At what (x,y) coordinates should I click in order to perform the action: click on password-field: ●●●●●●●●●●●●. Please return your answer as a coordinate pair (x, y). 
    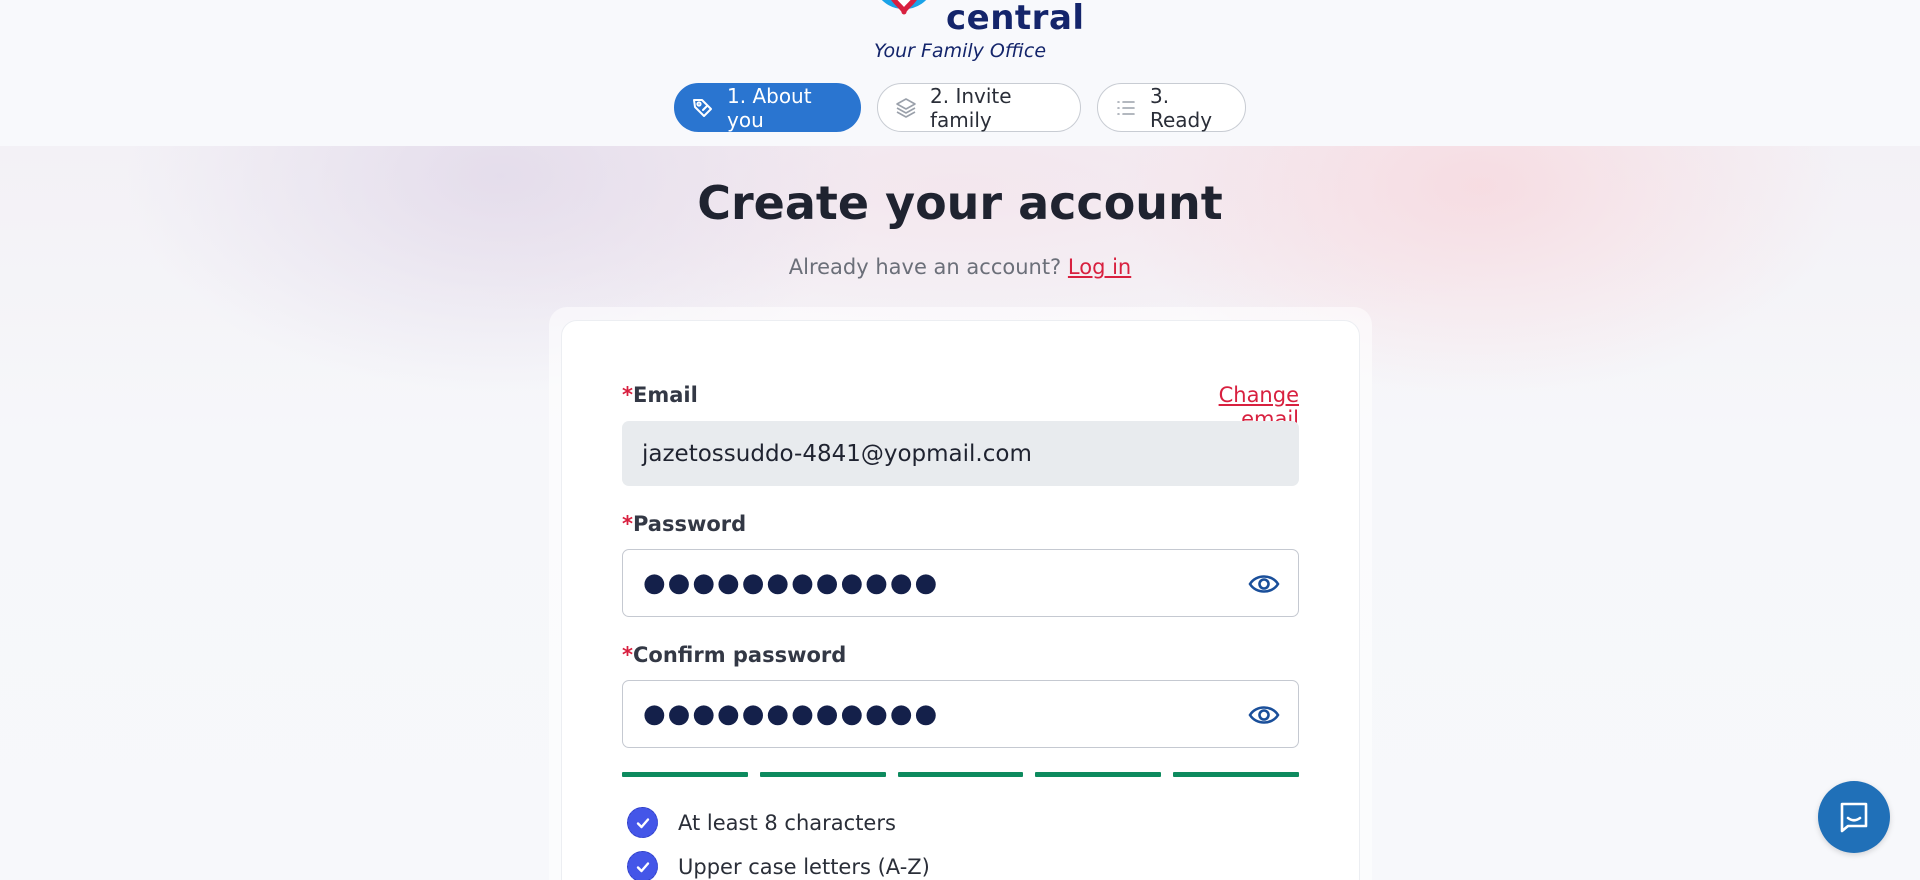
    Looking at the image, I should click on (960, 583).